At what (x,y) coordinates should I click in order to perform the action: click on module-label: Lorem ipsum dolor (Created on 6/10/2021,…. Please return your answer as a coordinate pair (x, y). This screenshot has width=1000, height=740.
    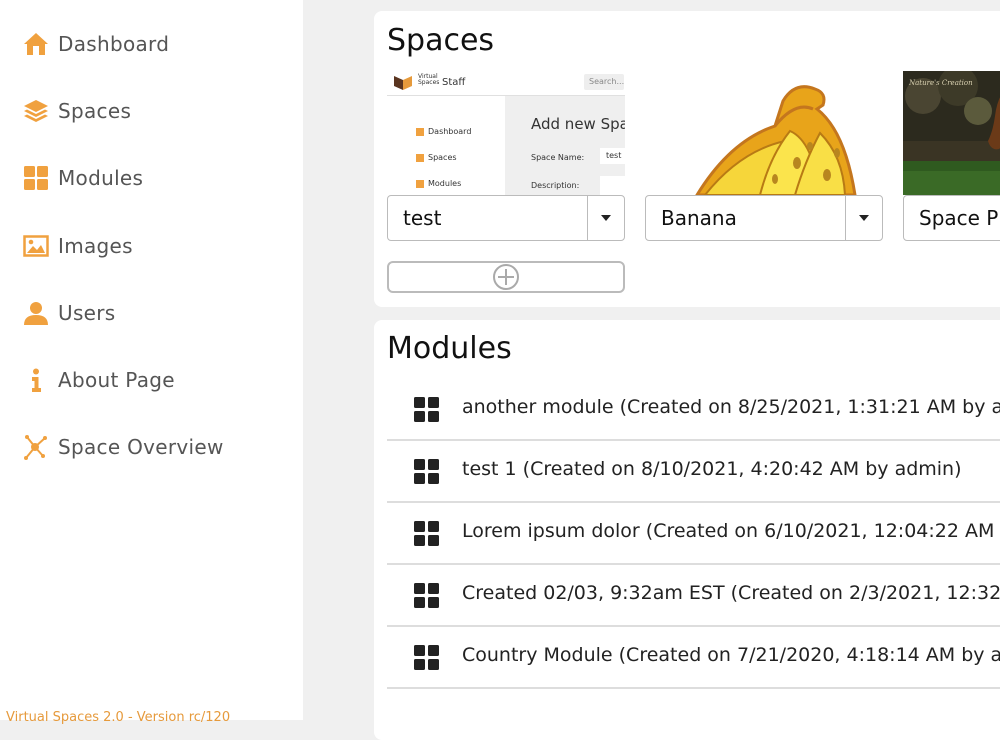
    Looking at the image, I should click on (731, 531).